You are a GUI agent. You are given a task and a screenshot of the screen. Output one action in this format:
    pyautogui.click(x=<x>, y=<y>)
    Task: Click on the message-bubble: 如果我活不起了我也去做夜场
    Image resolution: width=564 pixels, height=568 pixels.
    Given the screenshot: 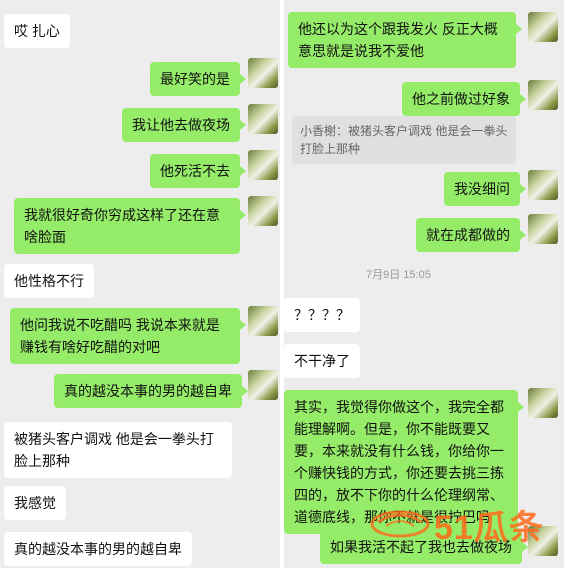 What is the action you would take?
    pyautogui.click(x=424, y=547)
    